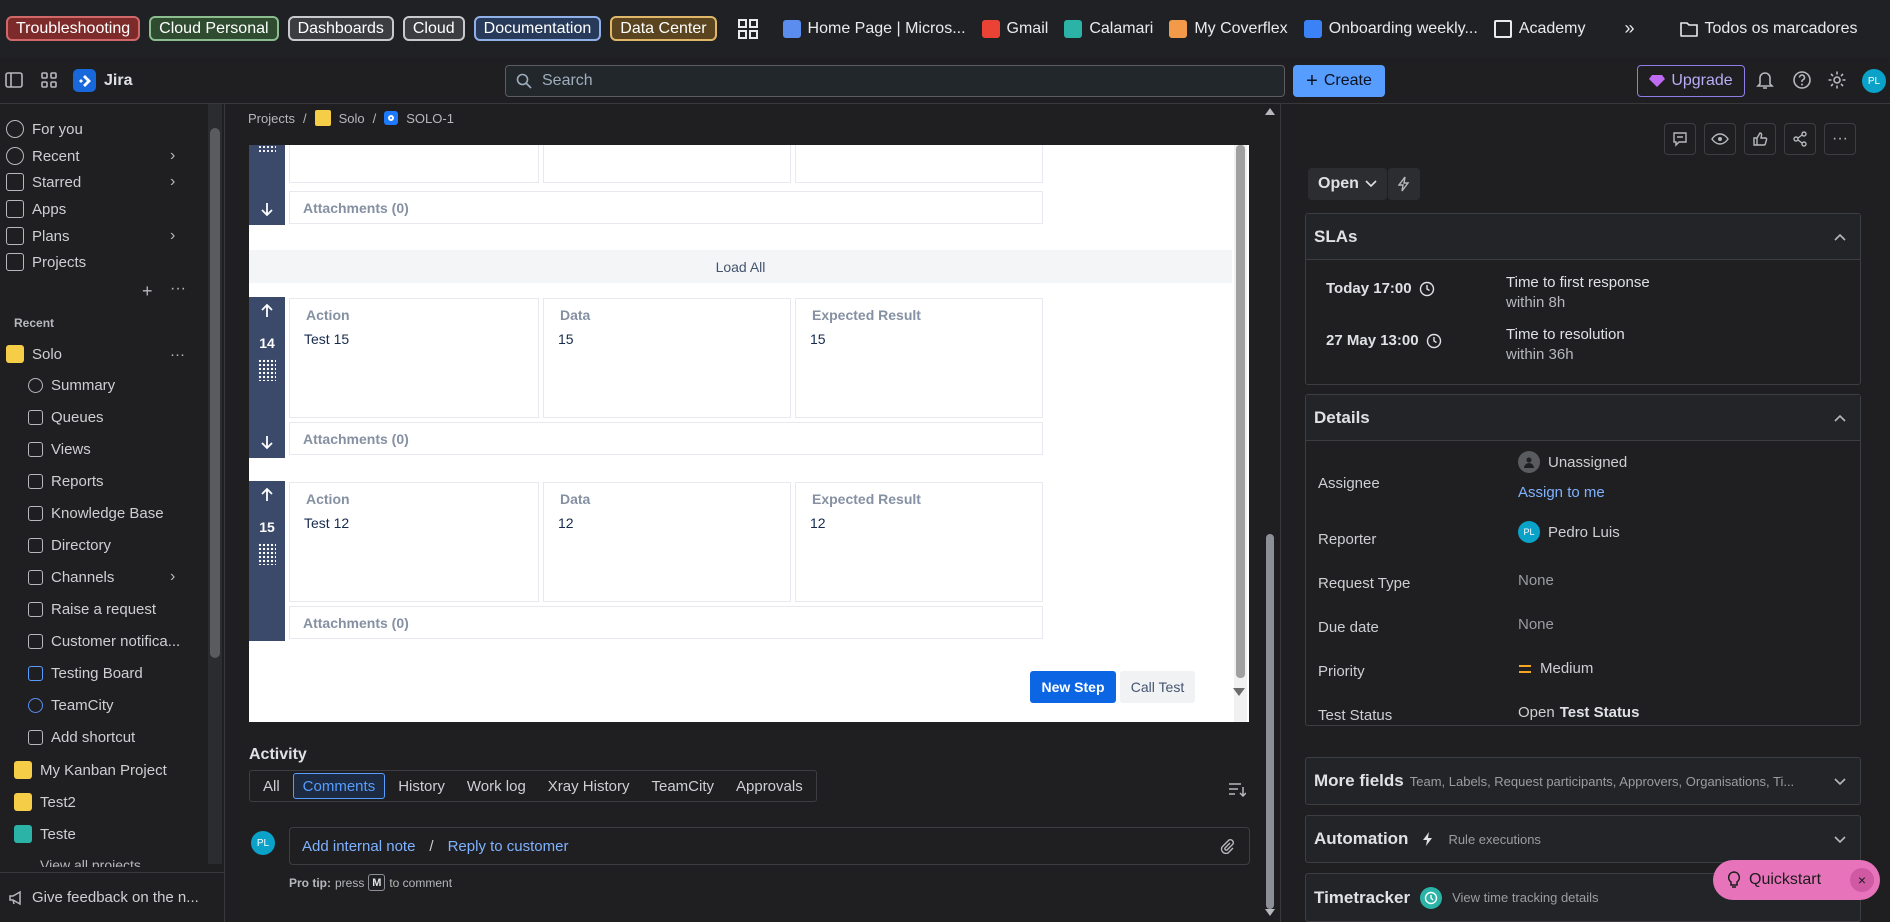 Image resolution: width=1890 pixels, height=922 pixels. I want to click on sidebar-item-for-you: For you, so click(102, 129).